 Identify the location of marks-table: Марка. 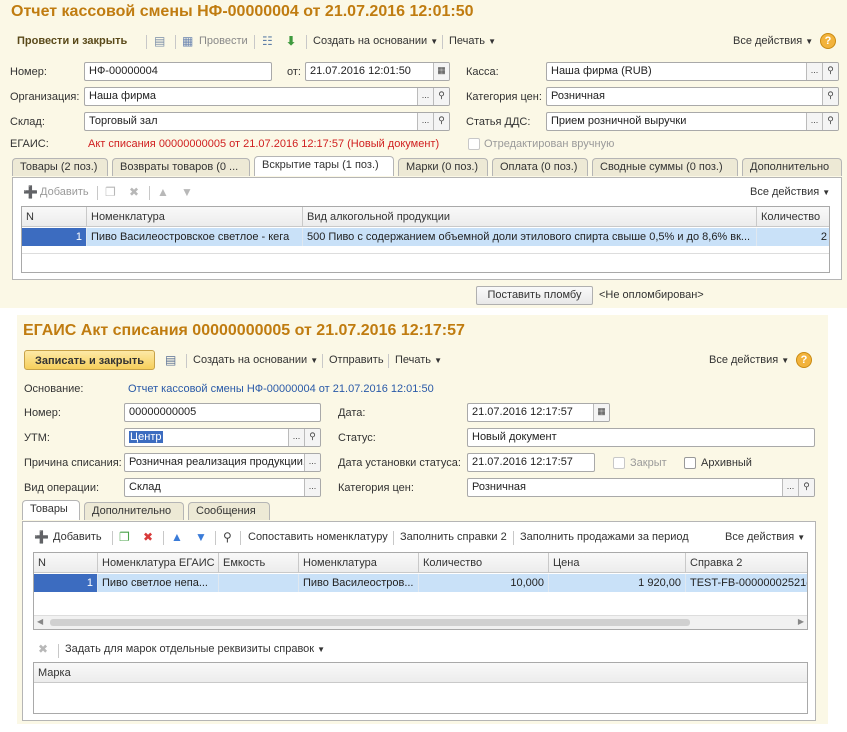
(420, 688).